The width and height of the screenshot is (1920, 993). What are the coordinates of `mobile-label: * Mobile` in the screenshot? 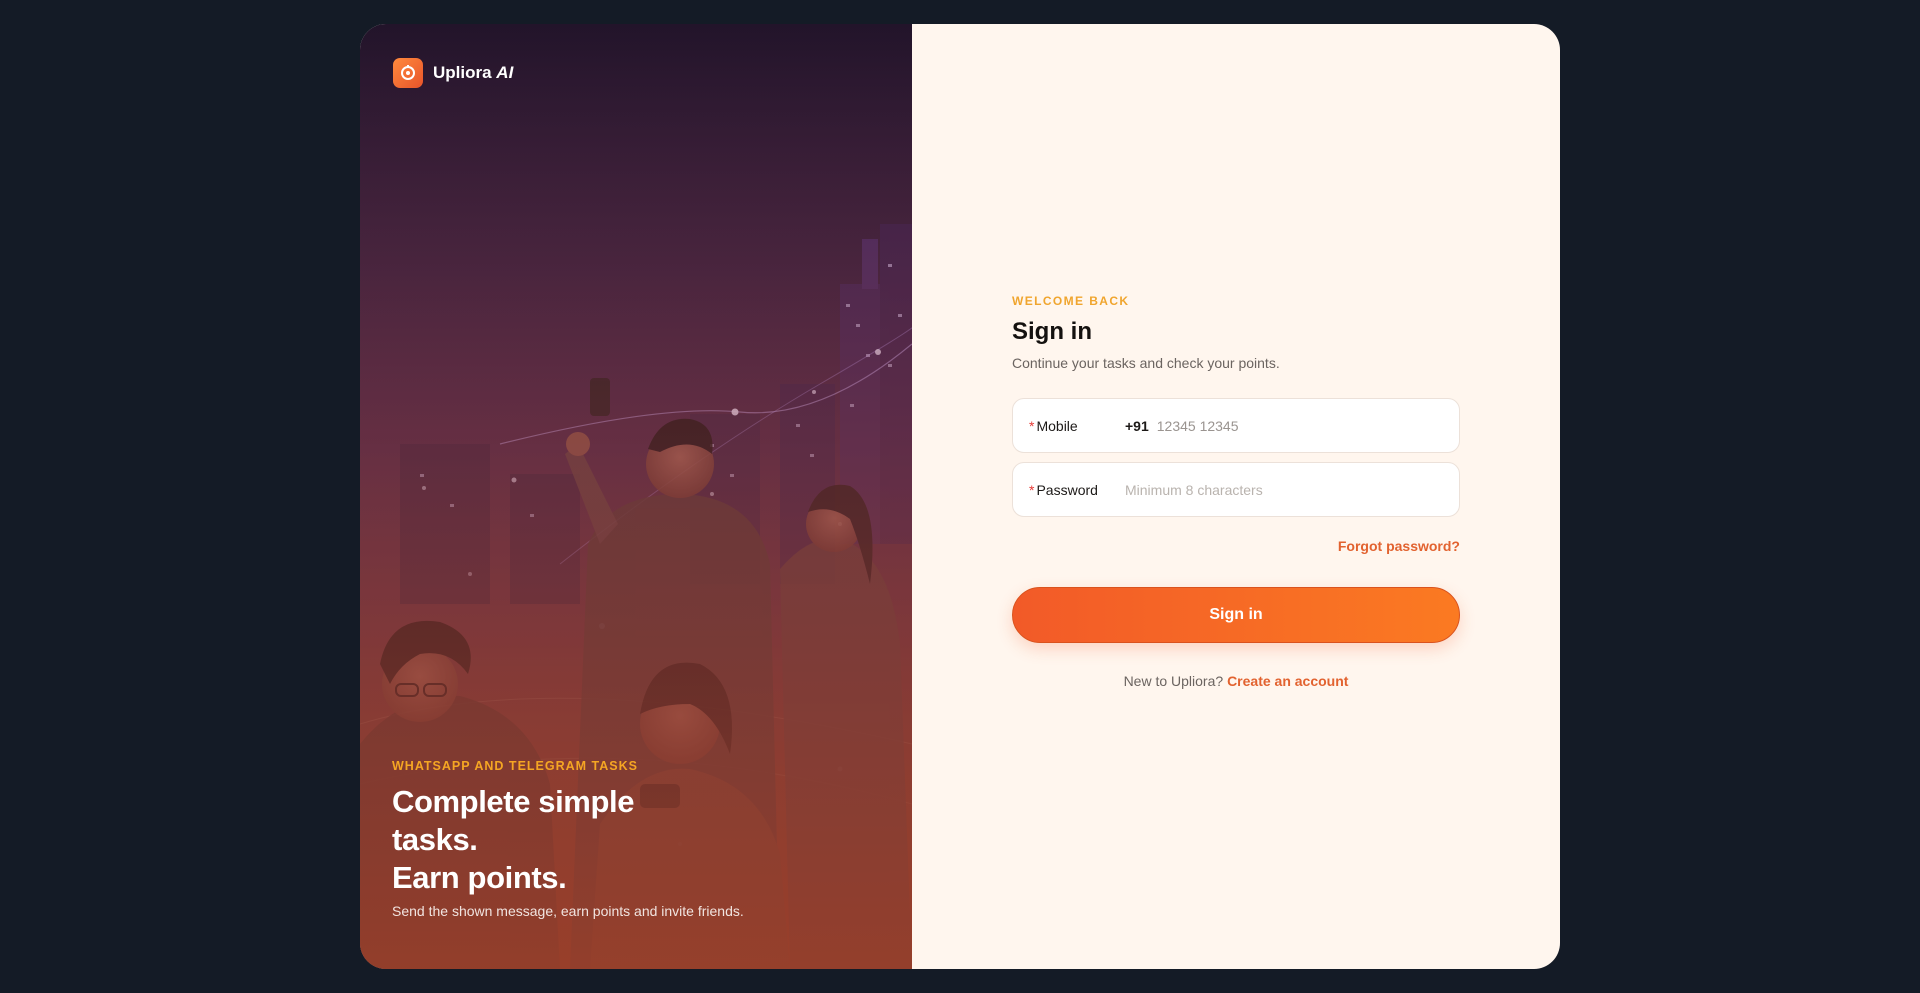 It's located at (1077, 426).